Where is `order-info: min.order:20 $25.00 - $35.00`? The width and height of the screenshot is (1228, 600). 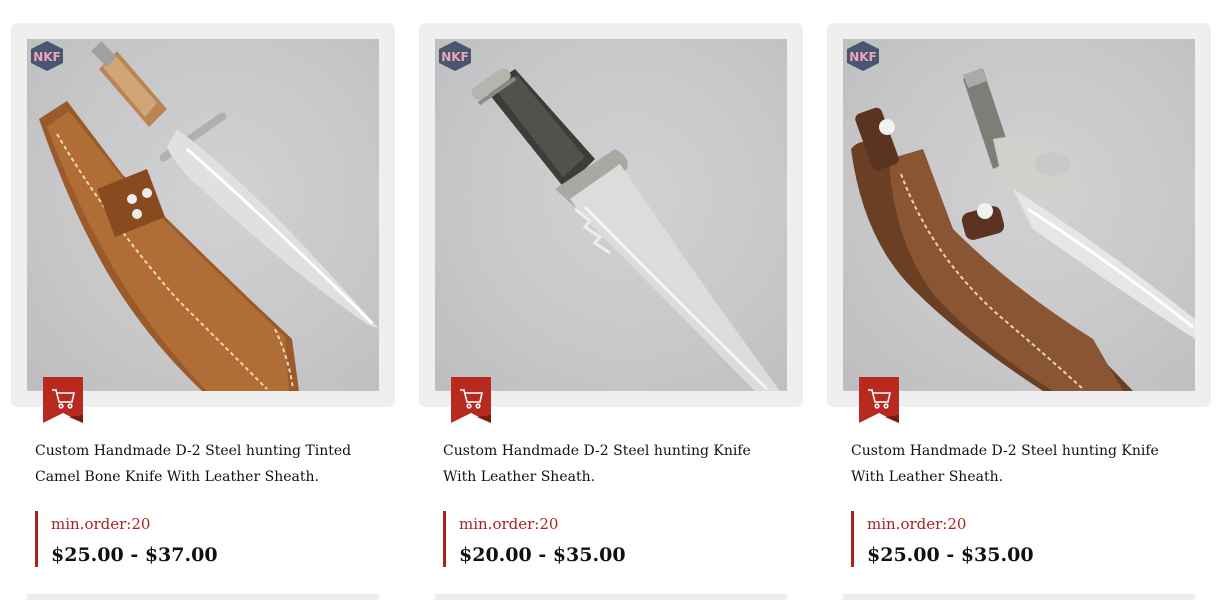 order-info: min.order:20 $25.00 - $35.00 is located at coordinates (942, 539).